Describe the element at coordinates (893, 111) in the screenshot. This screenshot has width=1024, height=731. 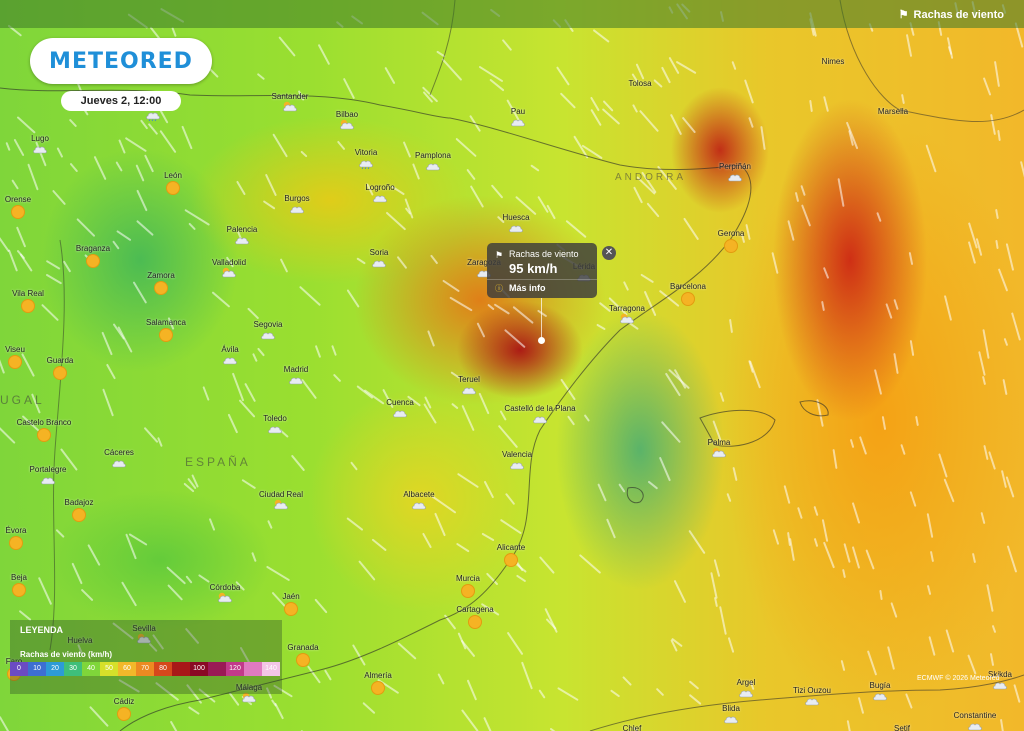
I see `city-label: Marsella` at that location.